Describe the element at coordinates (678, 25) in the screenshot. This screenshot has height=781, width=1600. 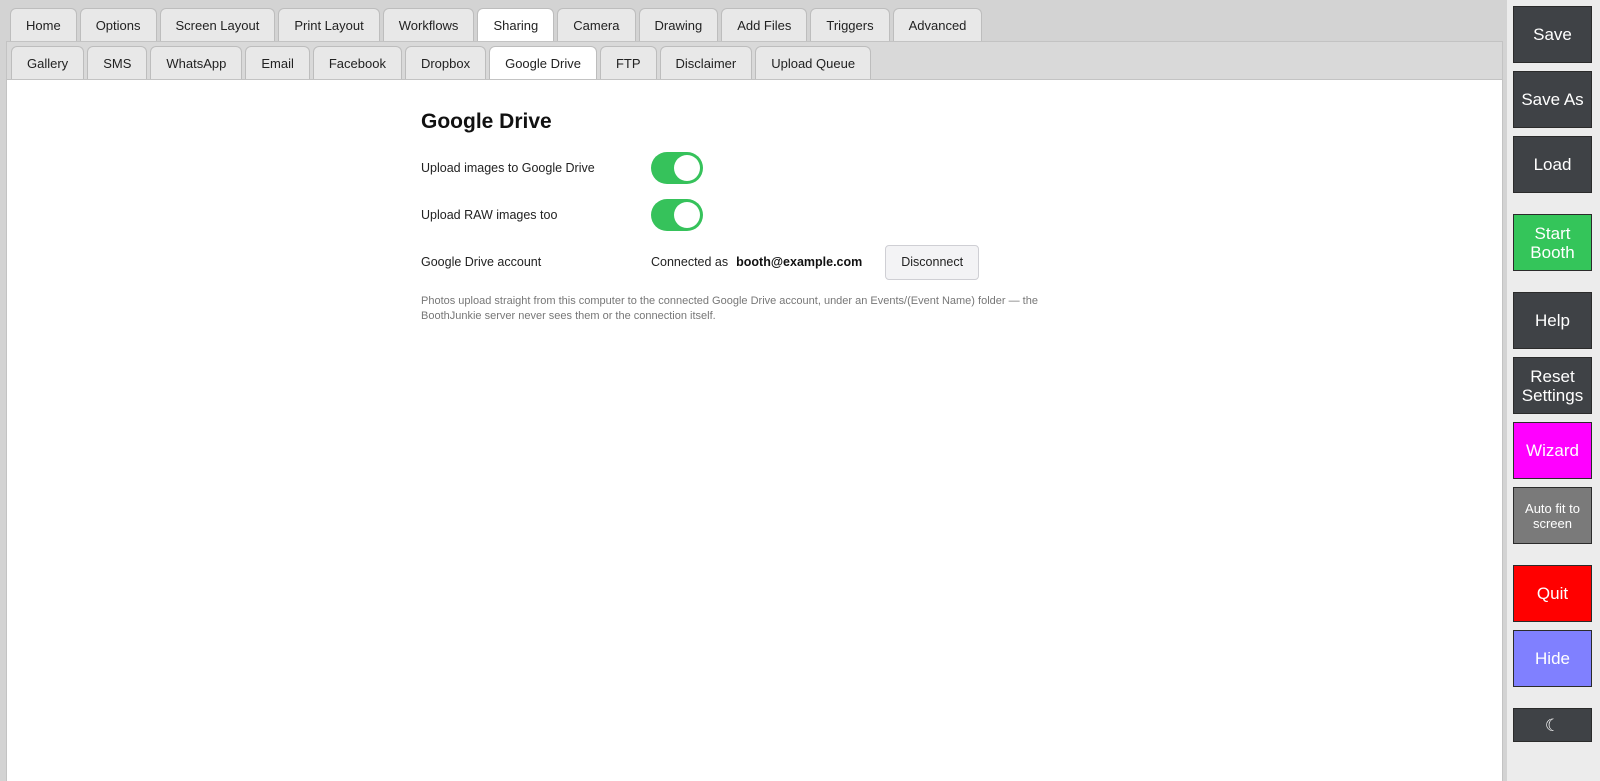
I see `tab-drawing: Drawing` at that location.